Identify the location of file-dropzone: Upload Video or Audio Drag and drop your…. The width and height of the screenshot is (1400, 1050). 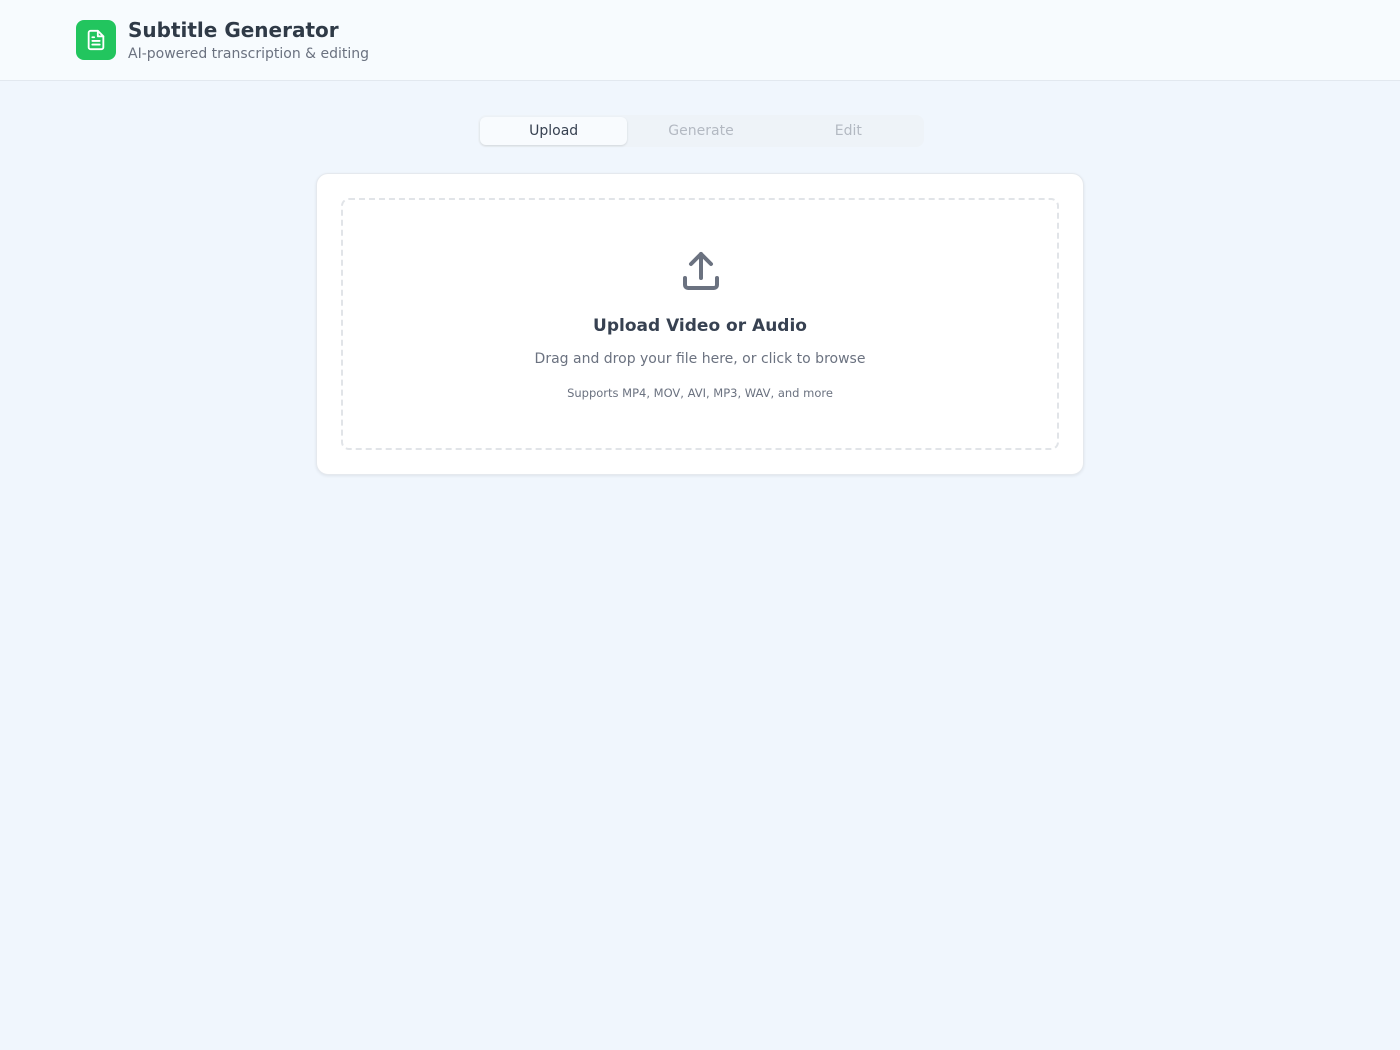
(700, 324).